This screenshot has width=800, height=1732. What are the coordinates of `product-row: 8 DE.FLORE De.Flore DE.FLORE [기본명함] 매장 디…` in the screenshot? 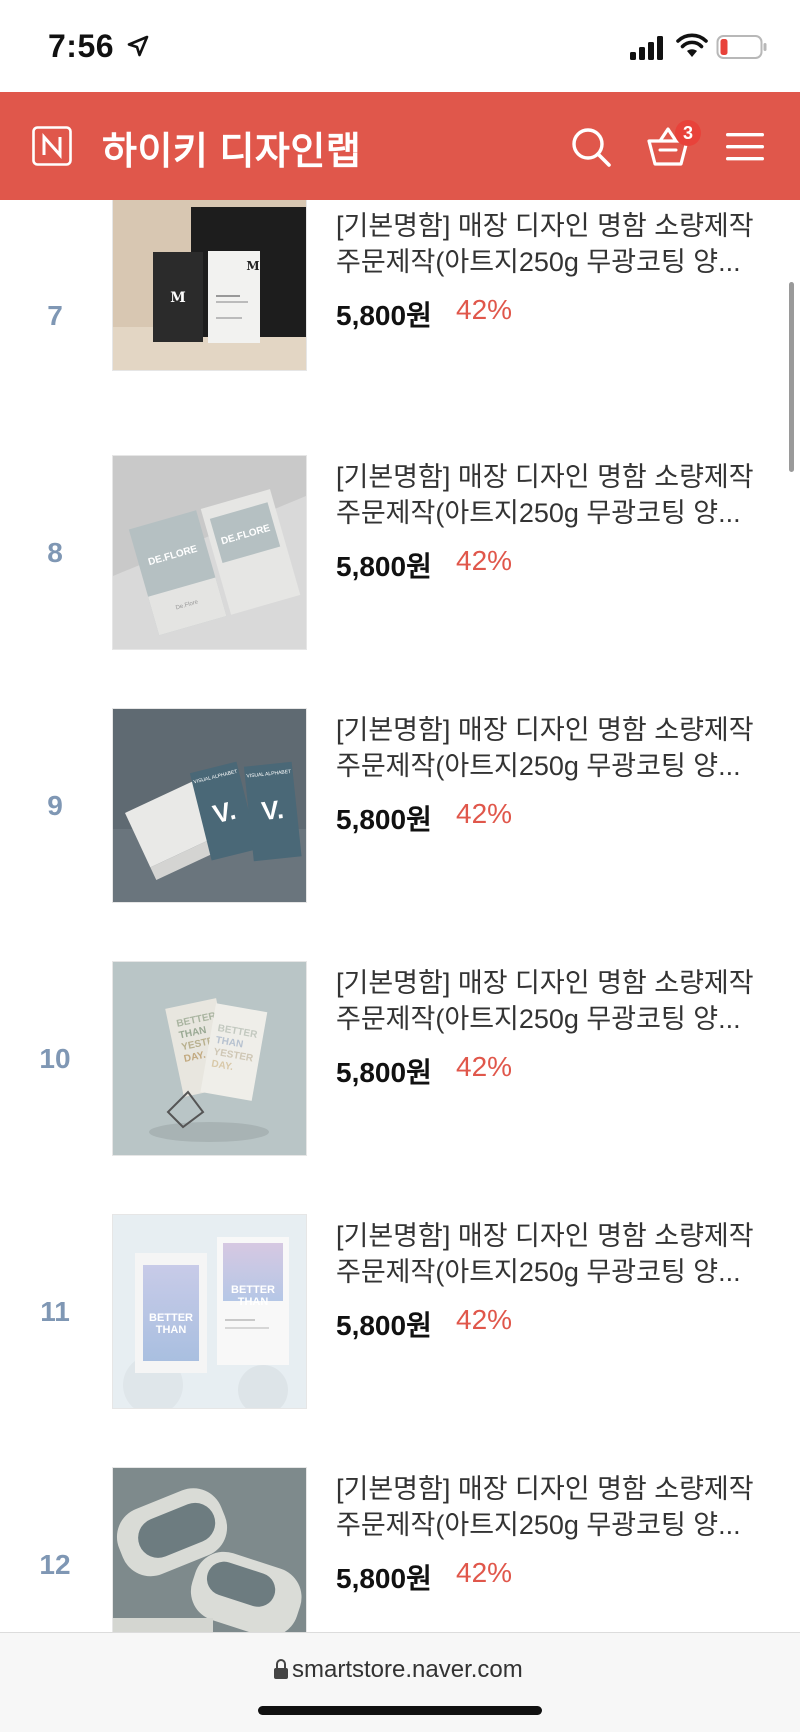 It's located at (400, 552).